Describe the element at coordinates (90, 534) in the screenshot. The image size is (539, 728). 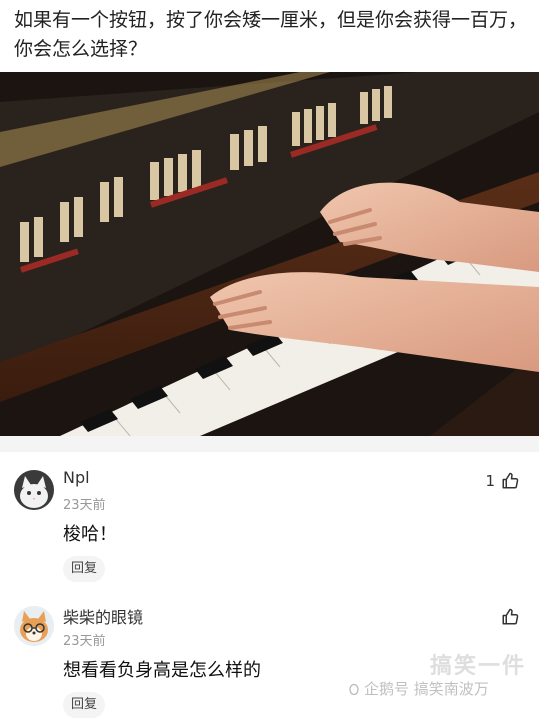
I see `comment-text: 梭哈！` at that location.